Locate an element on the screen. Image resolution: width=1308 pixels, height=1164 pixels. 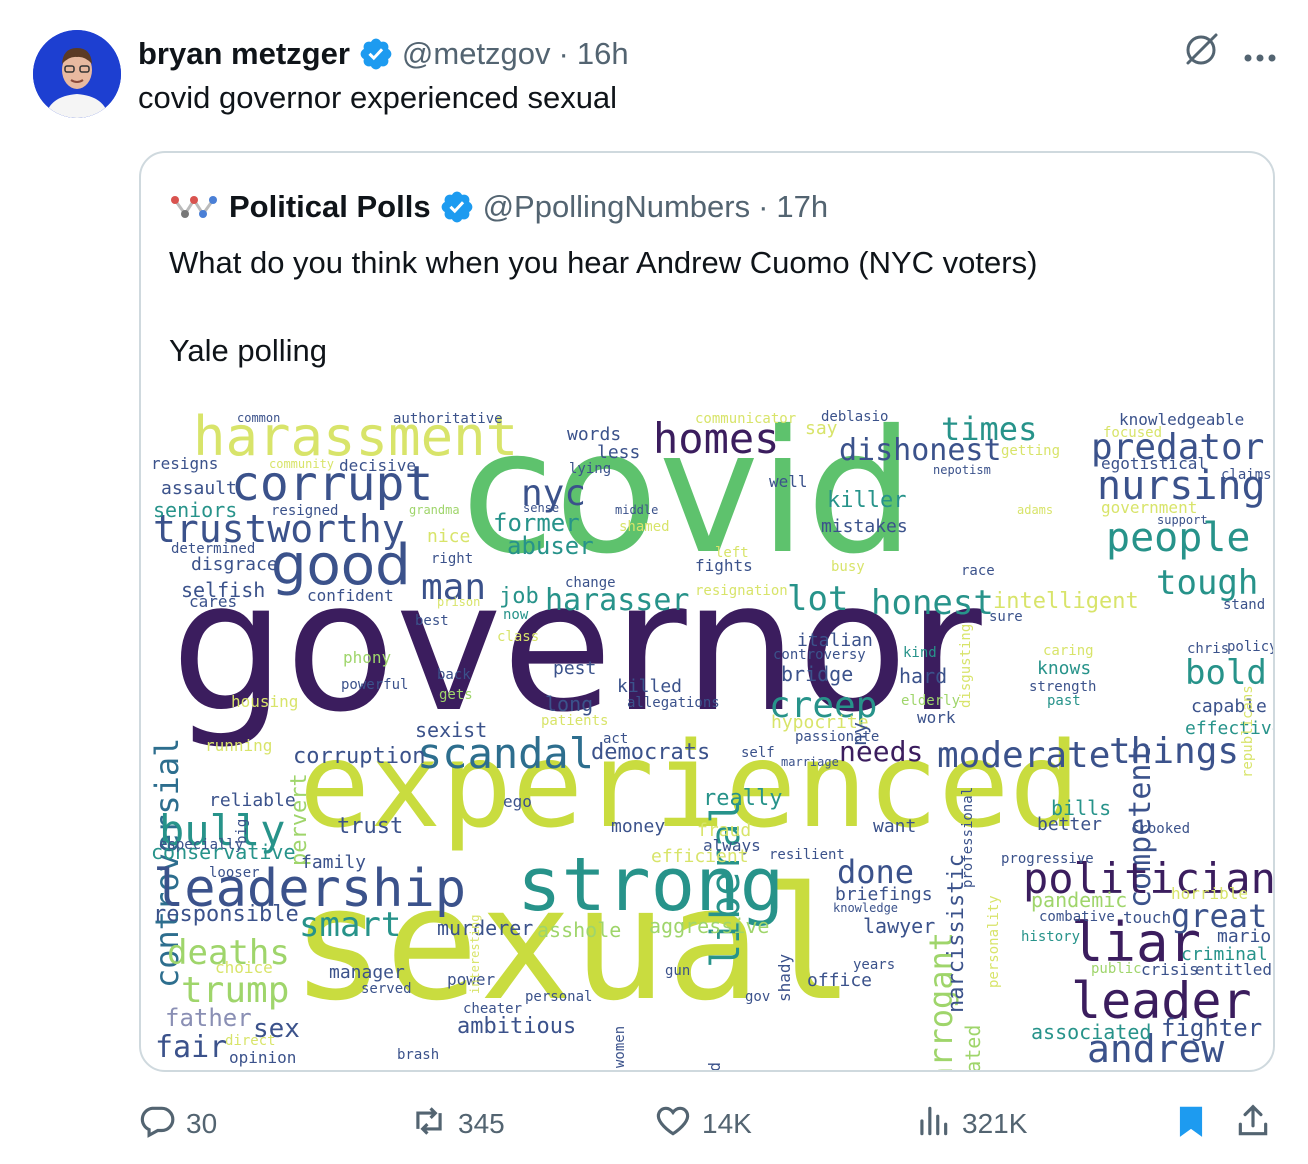
wordcloud-word: housing is located at coordinates (265, 701).